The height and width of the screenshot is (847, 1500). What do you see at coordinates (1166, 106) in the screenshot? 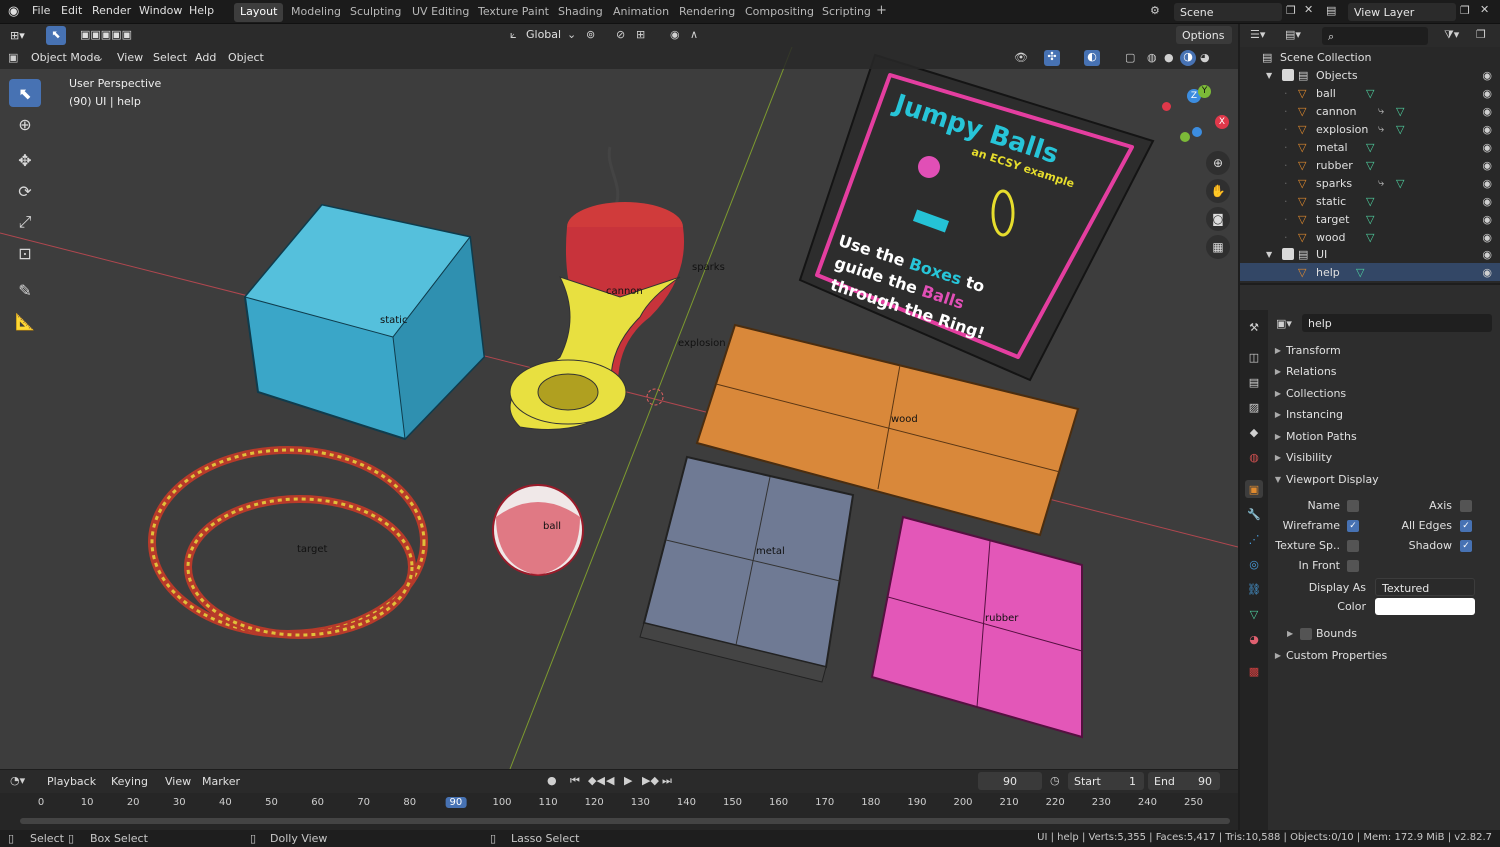
I see `gizmo-neg-x` at bounding box center [1166, 106].